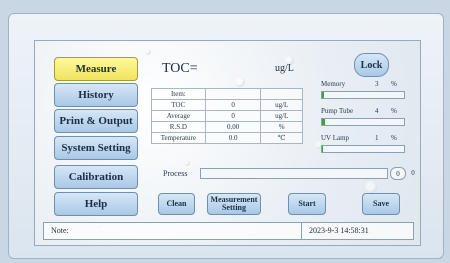 The height and width of the screenshot is (263, 450). I want to click on sidebar-item-history: History, so click(96, 95).